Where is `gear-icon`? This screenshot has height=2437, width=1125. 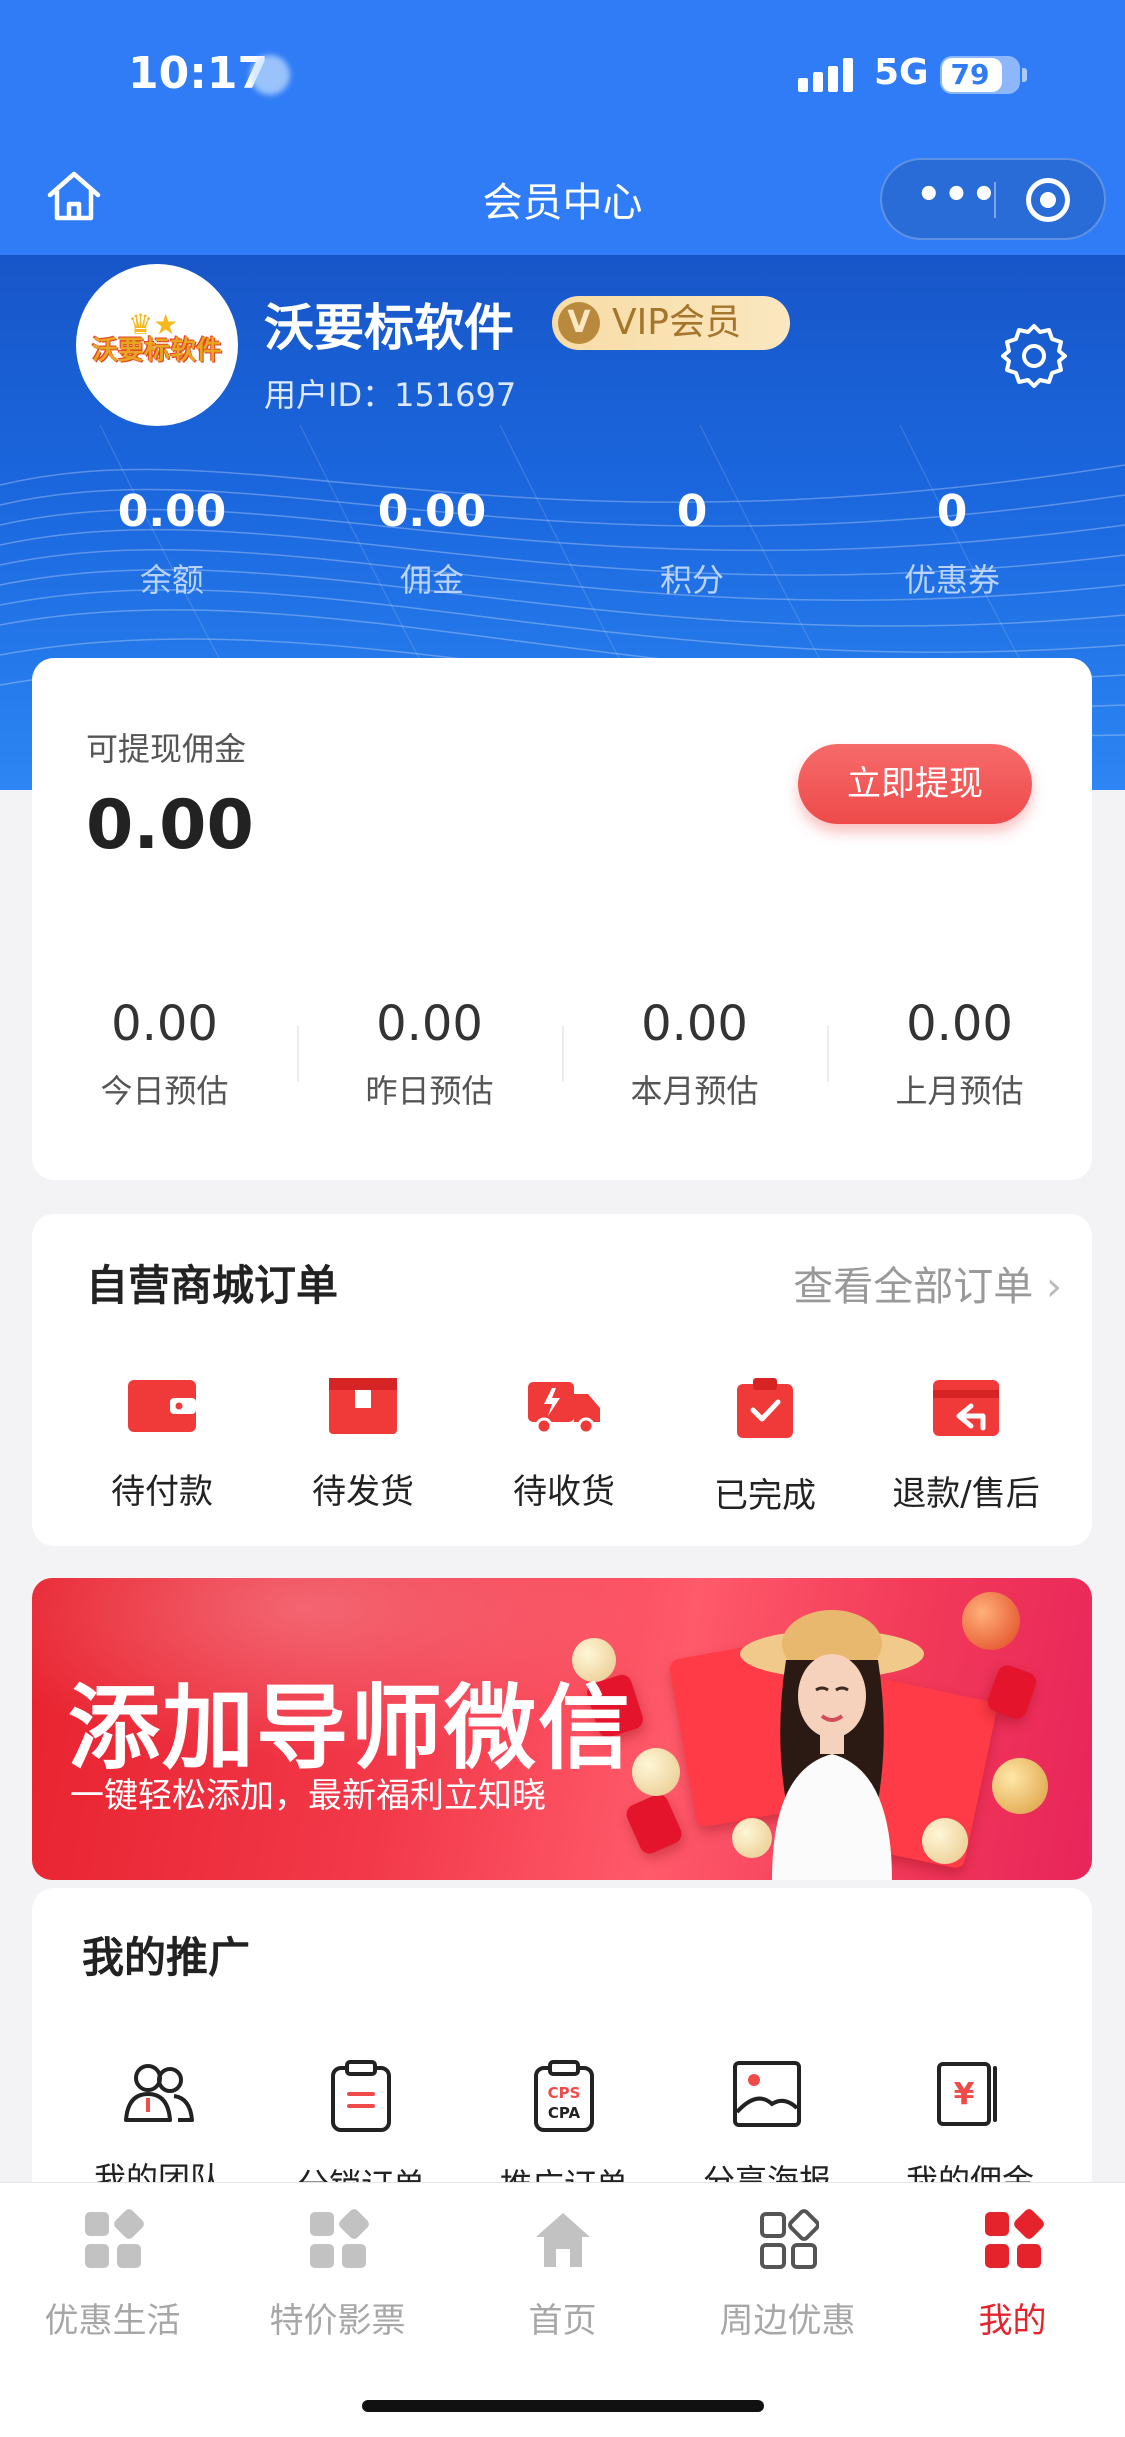 gear-icon is located at coordinates (1034, 358).